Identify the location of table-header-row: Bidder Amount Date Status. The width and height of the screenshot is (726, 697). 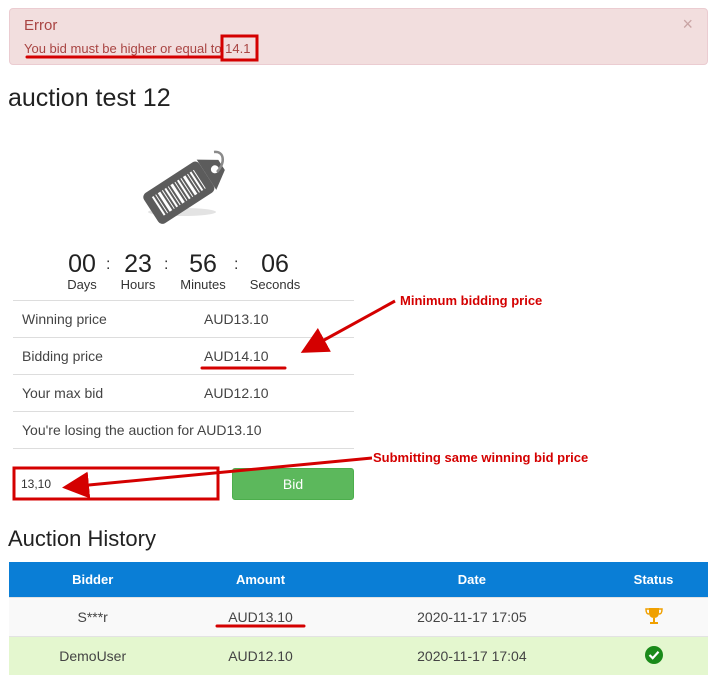
(358, 580).